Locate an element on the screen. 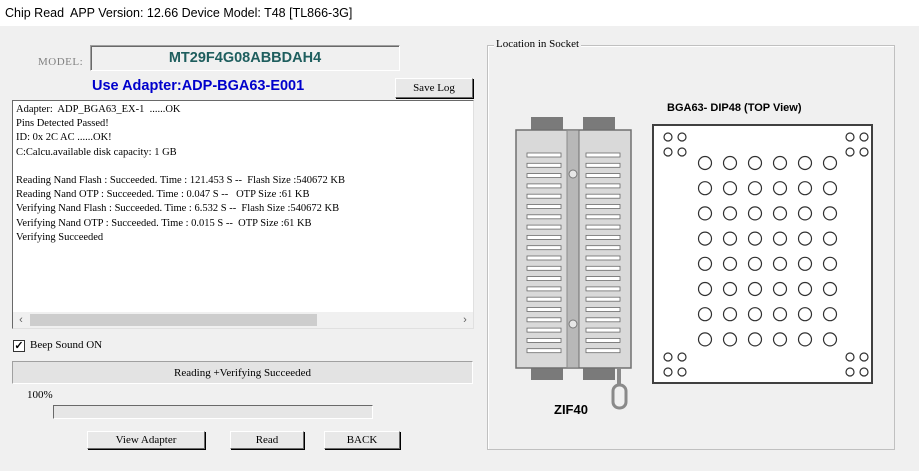 The width and height of the screenshot is (919, 471). bga-chip is located at coordinates (762, 254).